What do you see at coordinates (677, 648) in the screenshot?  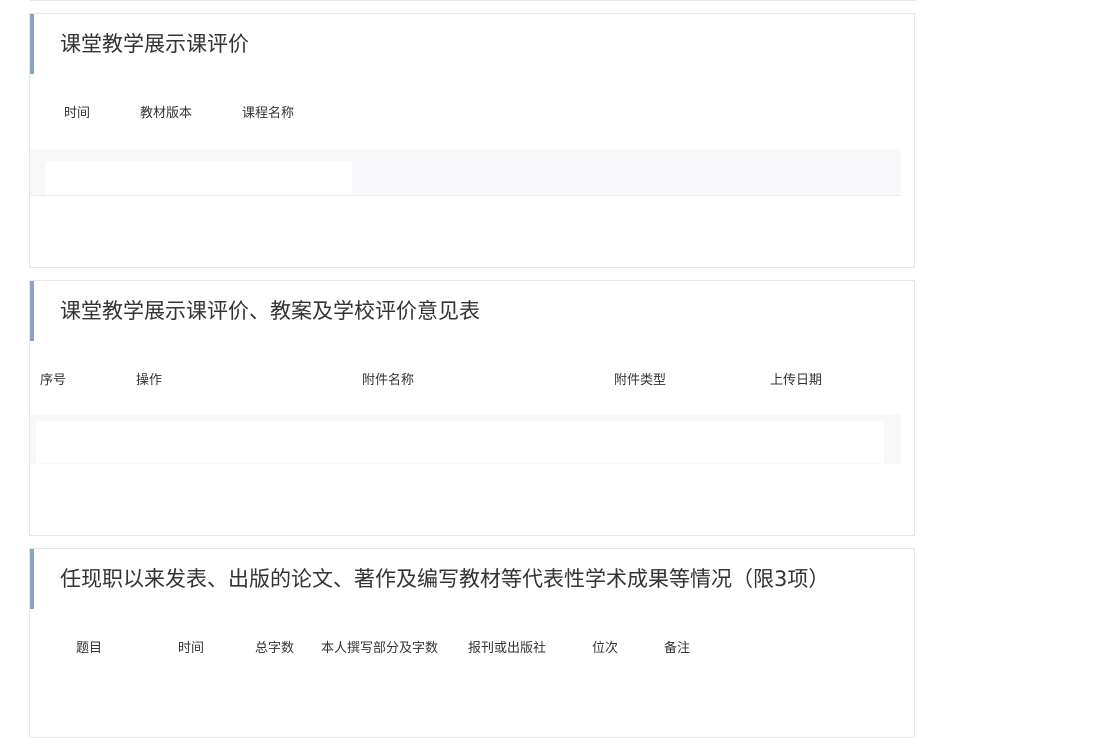 I see `column-header-remarks: 备注` at bounding box center [677, 648].